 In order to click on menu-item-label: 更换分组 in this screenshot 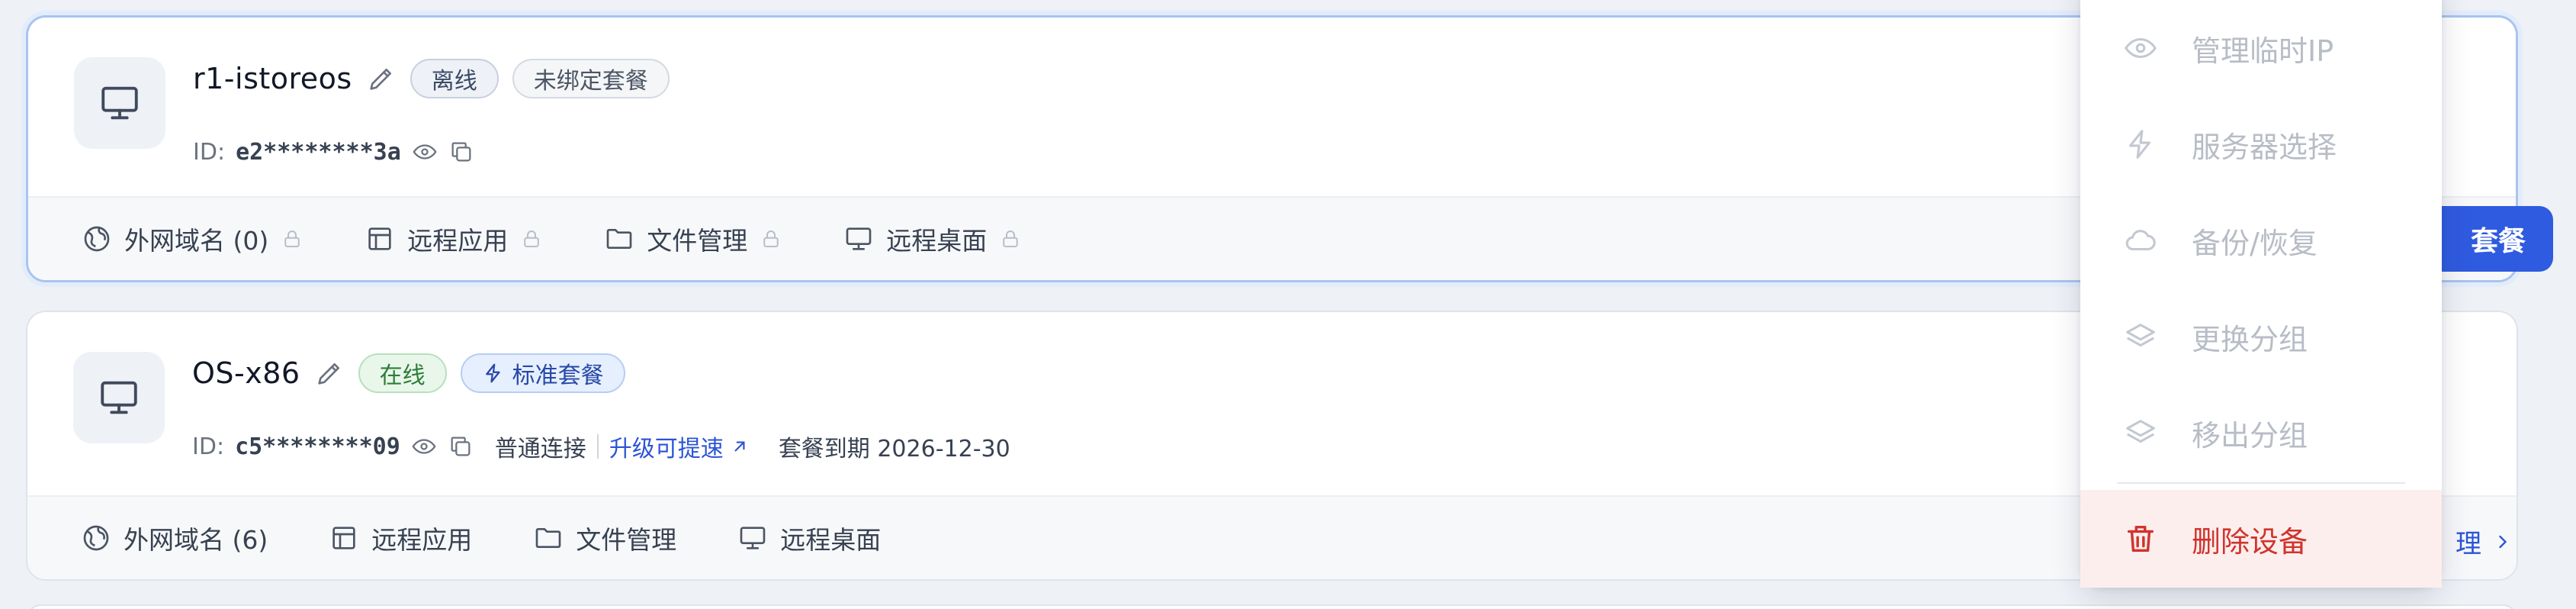, I will do `click(2250, 339)`.